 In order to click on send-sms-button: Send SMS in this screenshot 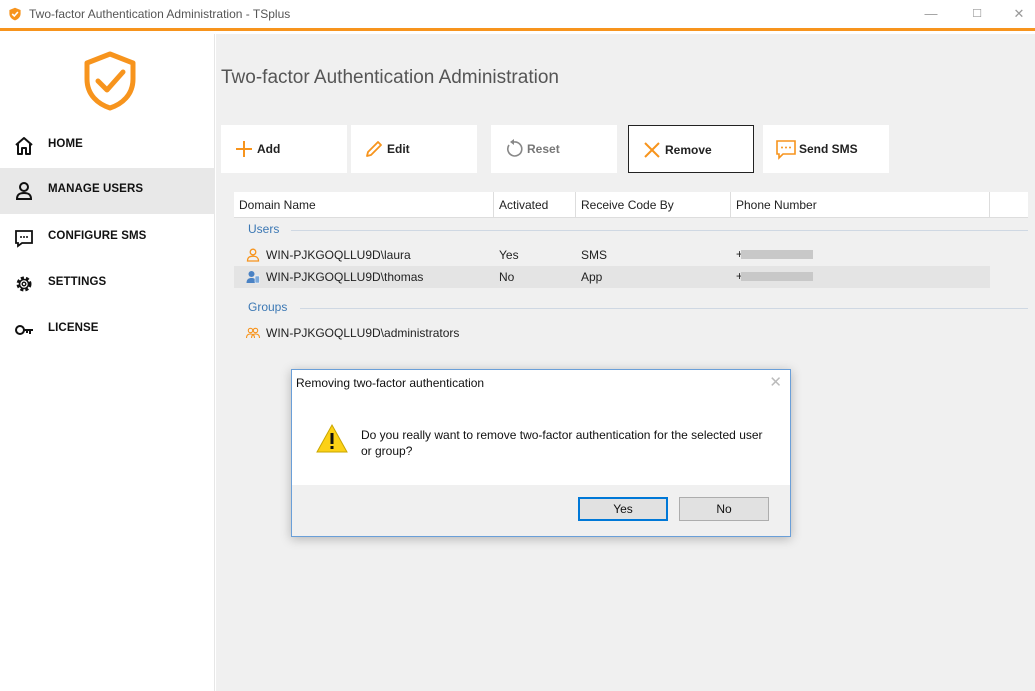, I will do `click(826, 149)`.